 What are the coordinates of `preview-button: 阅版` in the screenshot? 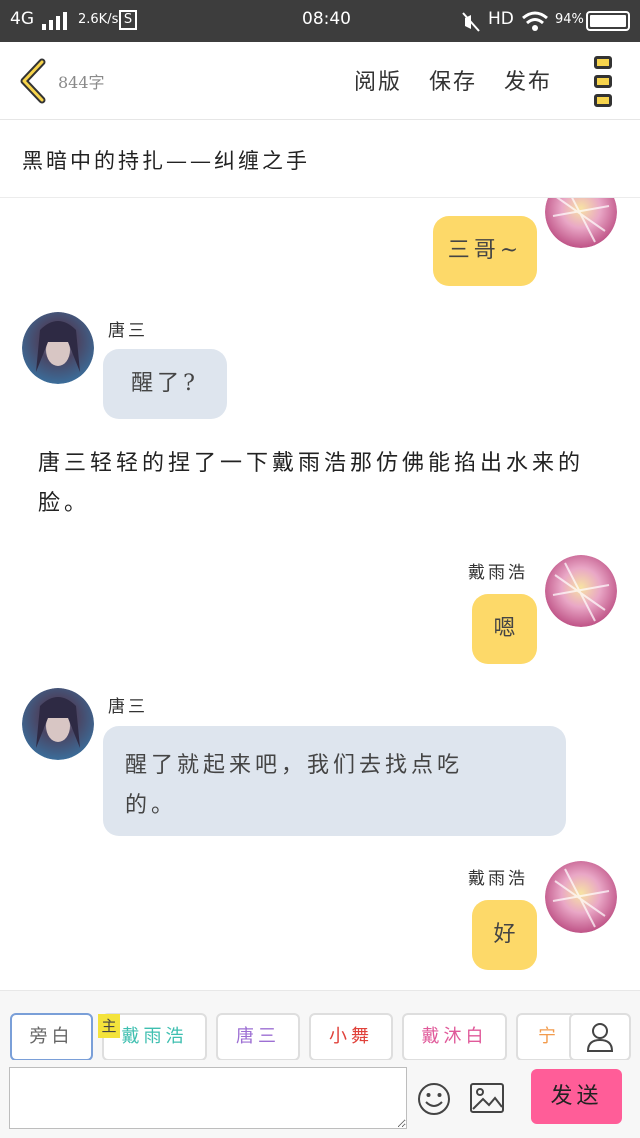 It's located at (378, 80).